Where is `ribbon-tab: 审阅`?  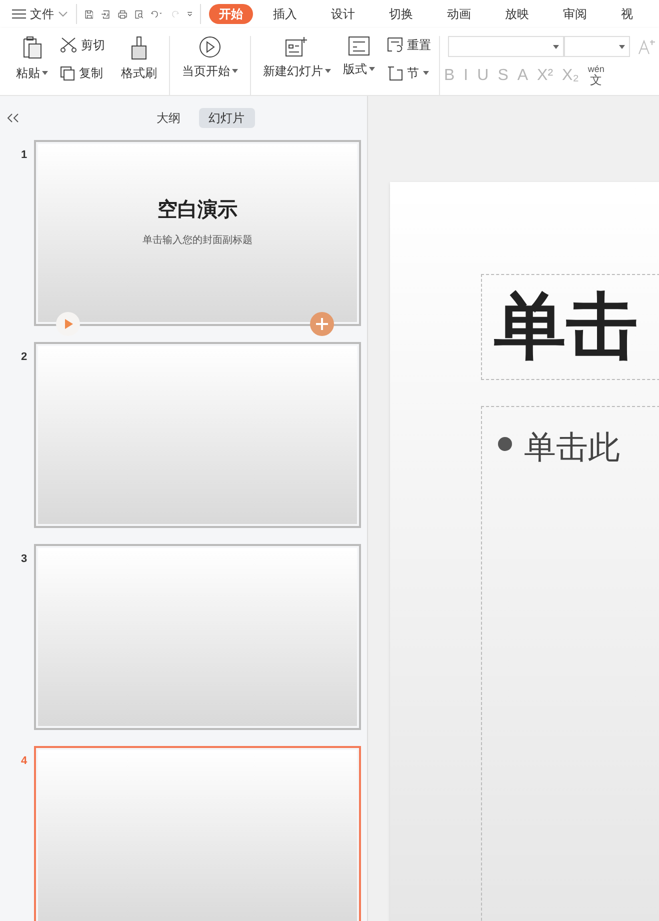 ribbon-tab: 审阅 is located at coordinates (574, 14).